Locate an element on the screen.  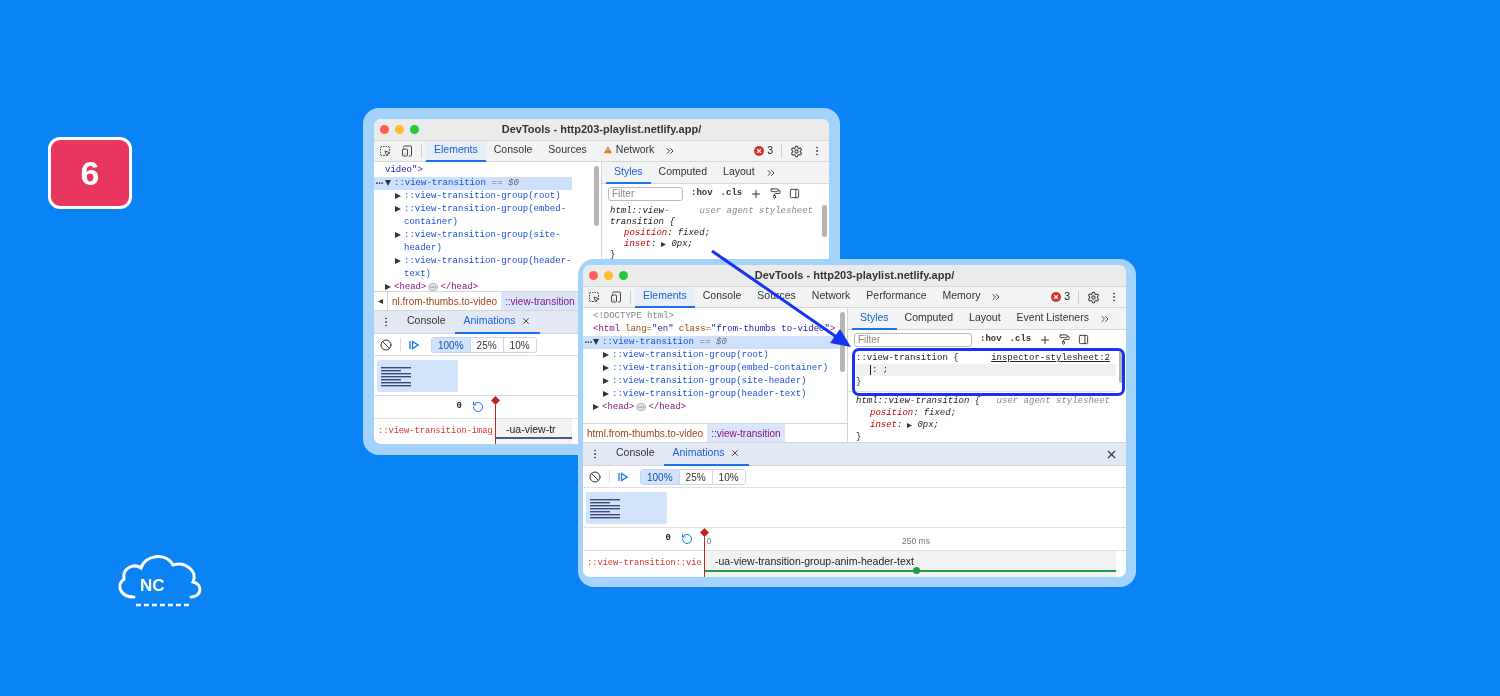
breadcrumb: nl.from-thumbs.to-video is located at coordinates (445, 301).